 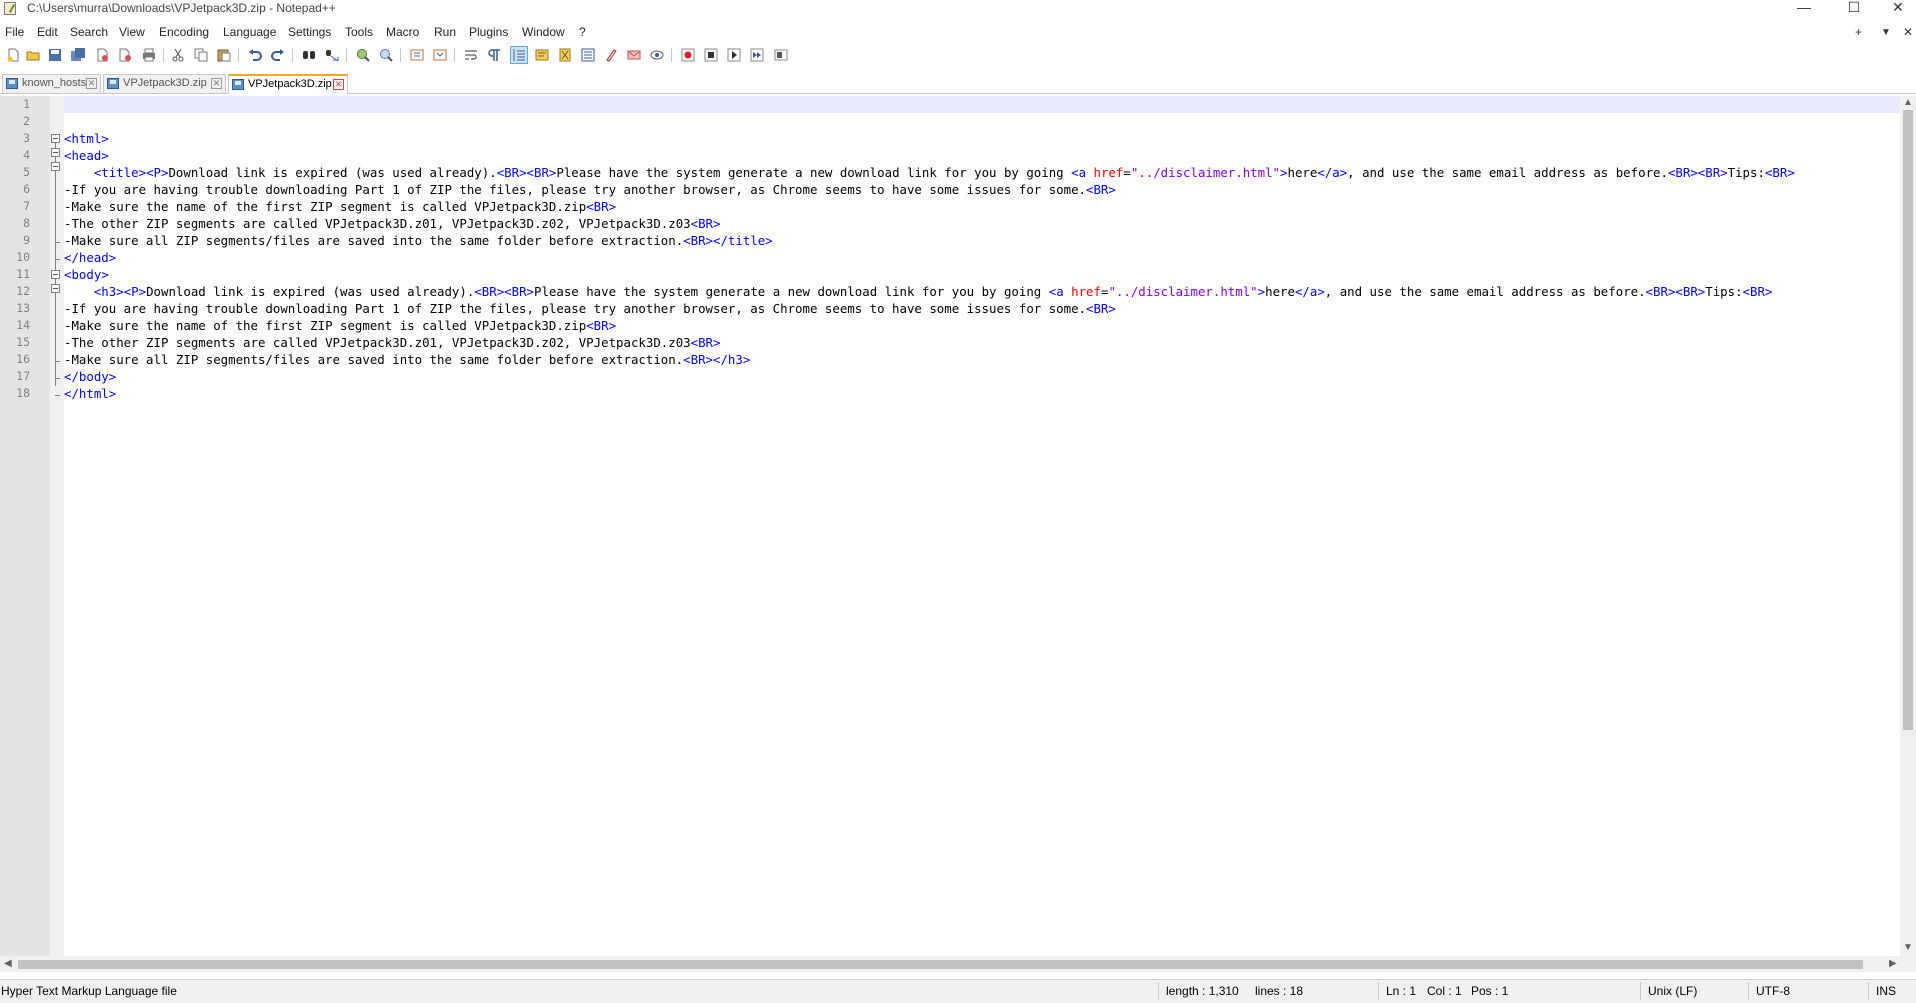 I want to click on fold-toggle-title, so click(x=55, y=166).